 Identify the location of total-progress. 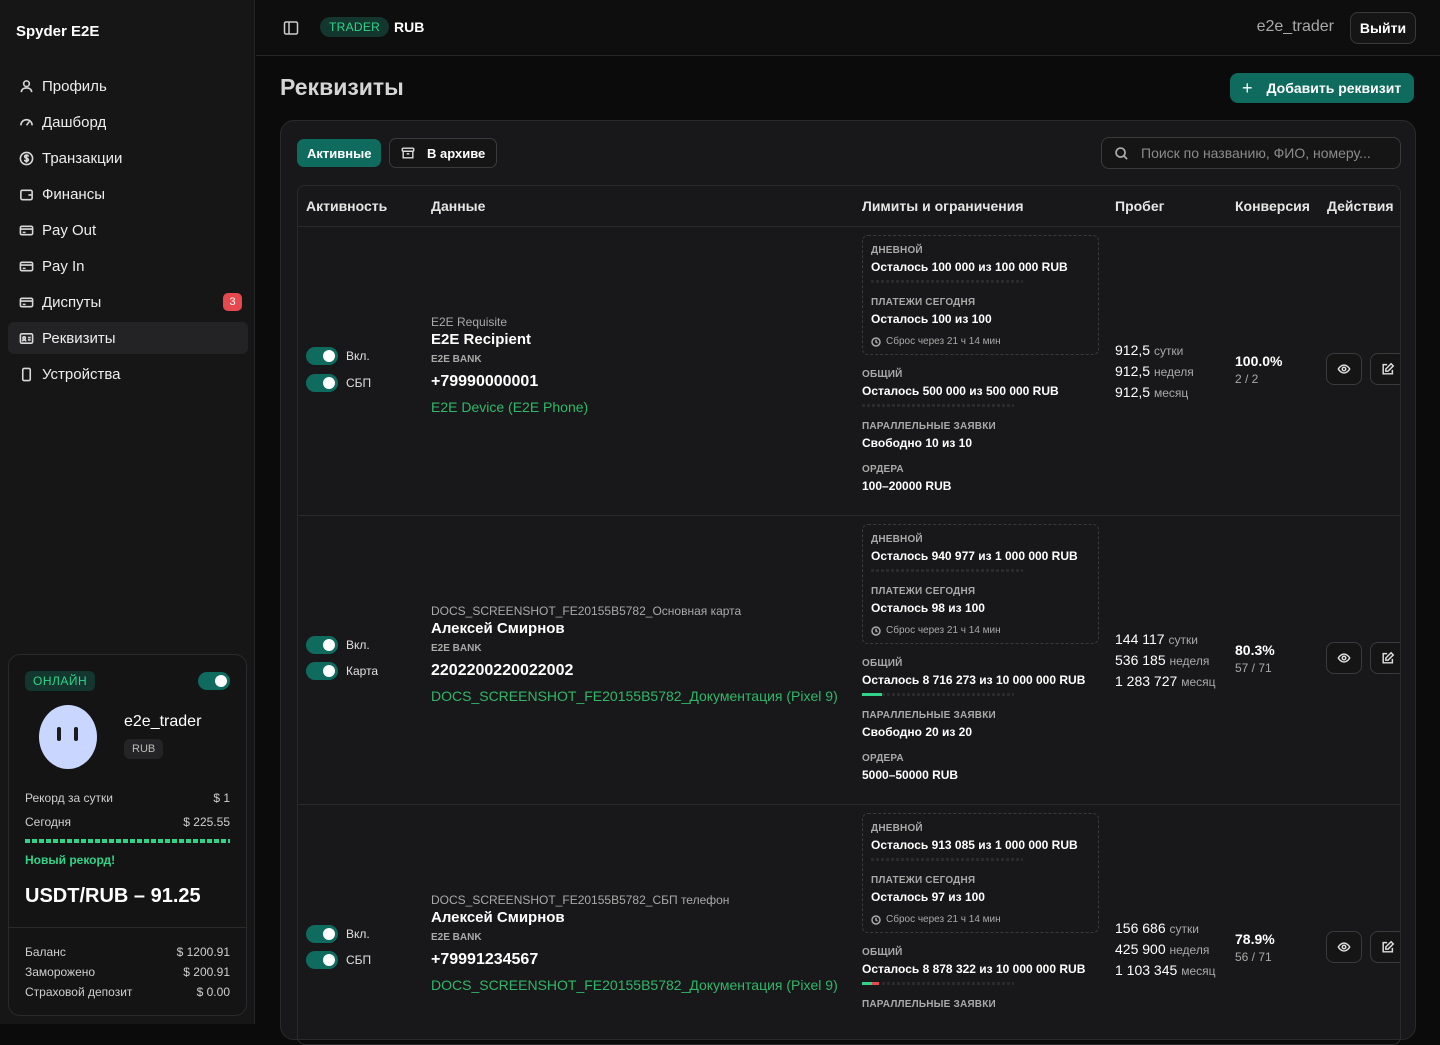
(938, 405).